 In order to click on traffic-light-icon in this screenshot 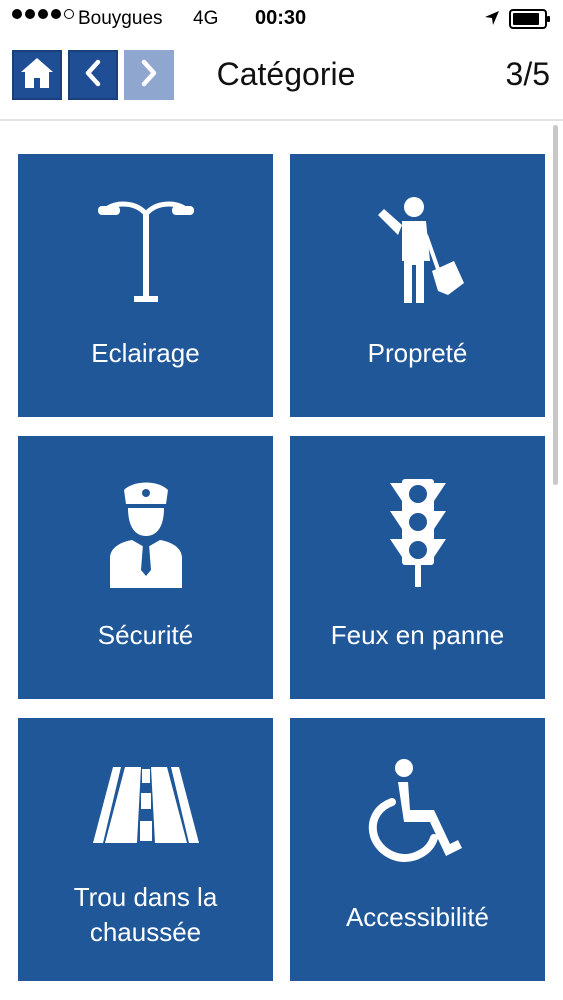, I will do `click(417, 533)`.